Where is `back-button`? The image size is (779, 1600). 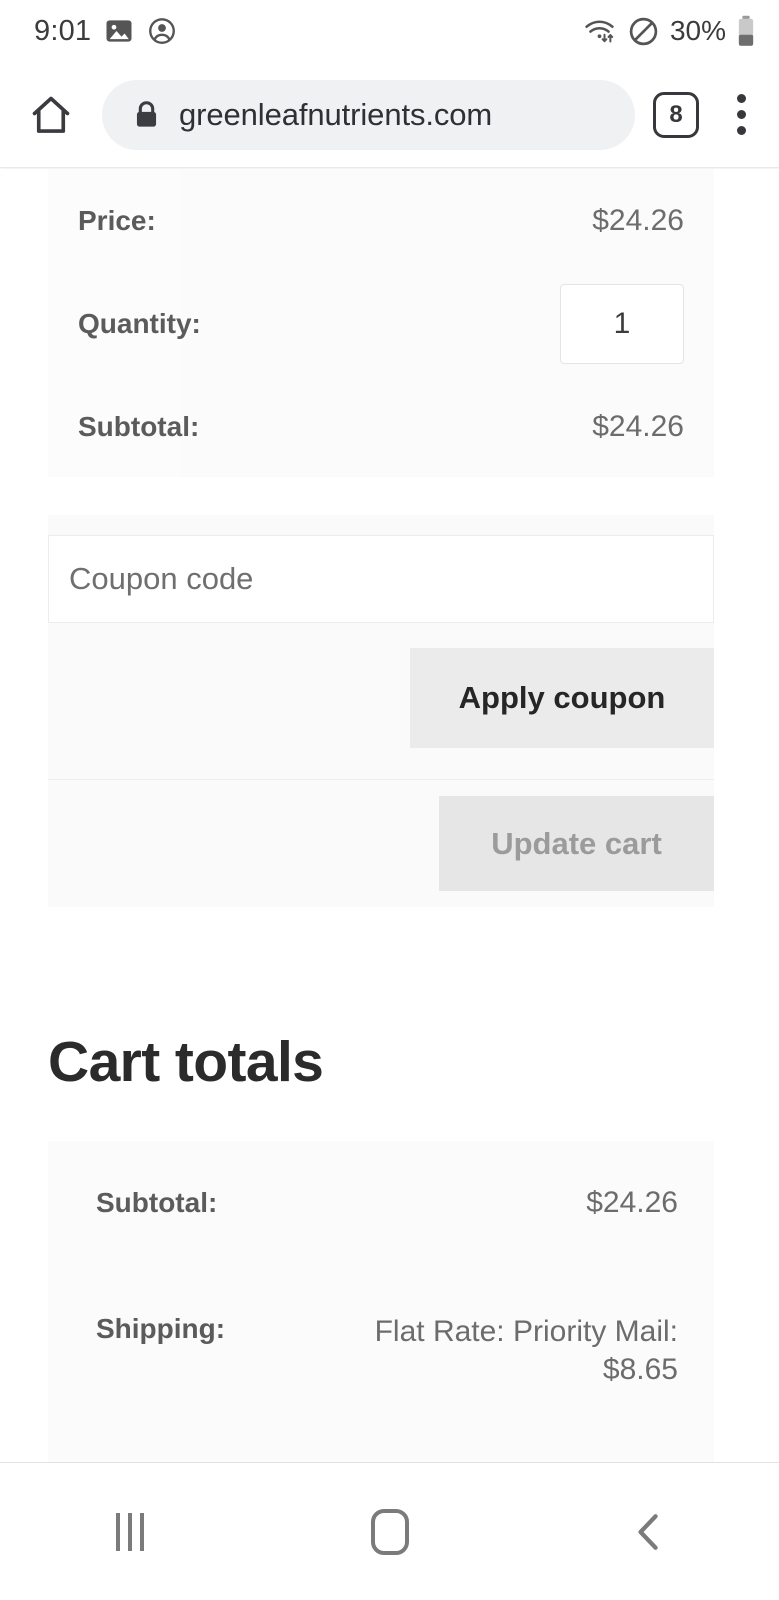
back-button is located at coordinates (649, 1531).